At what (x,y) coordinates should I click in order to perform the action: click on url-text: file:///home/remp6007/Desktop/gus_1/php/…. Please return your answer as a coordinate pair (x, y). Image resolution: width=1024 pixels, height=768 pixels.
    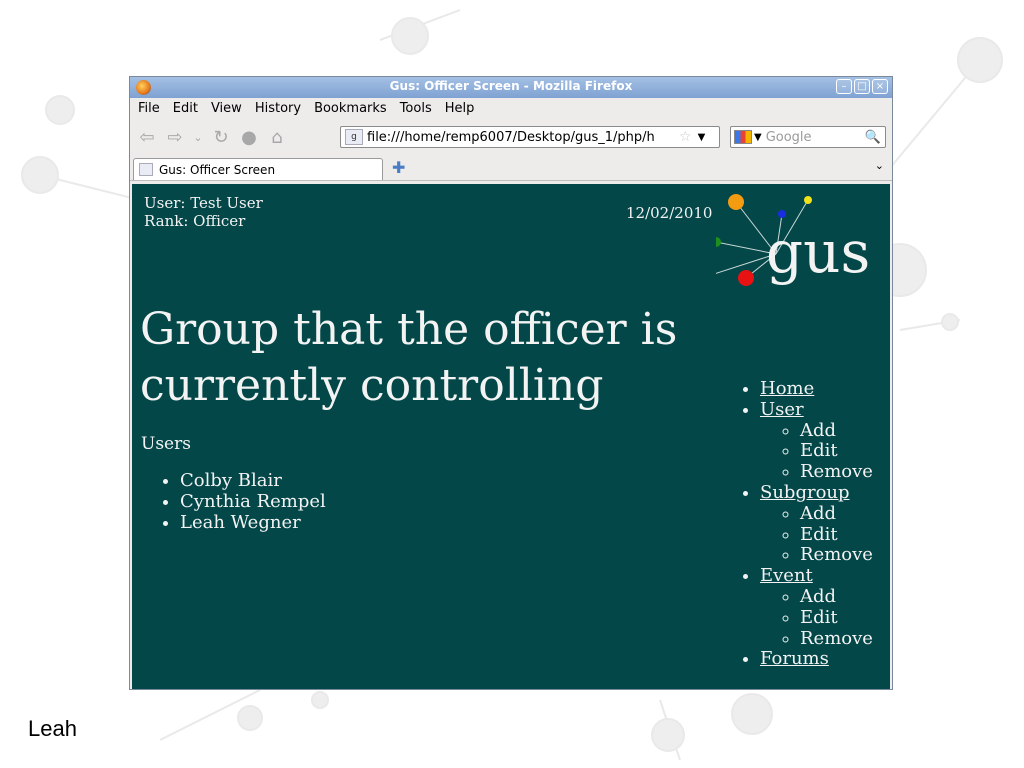
    Looking at the image, I should click on (522, 137).